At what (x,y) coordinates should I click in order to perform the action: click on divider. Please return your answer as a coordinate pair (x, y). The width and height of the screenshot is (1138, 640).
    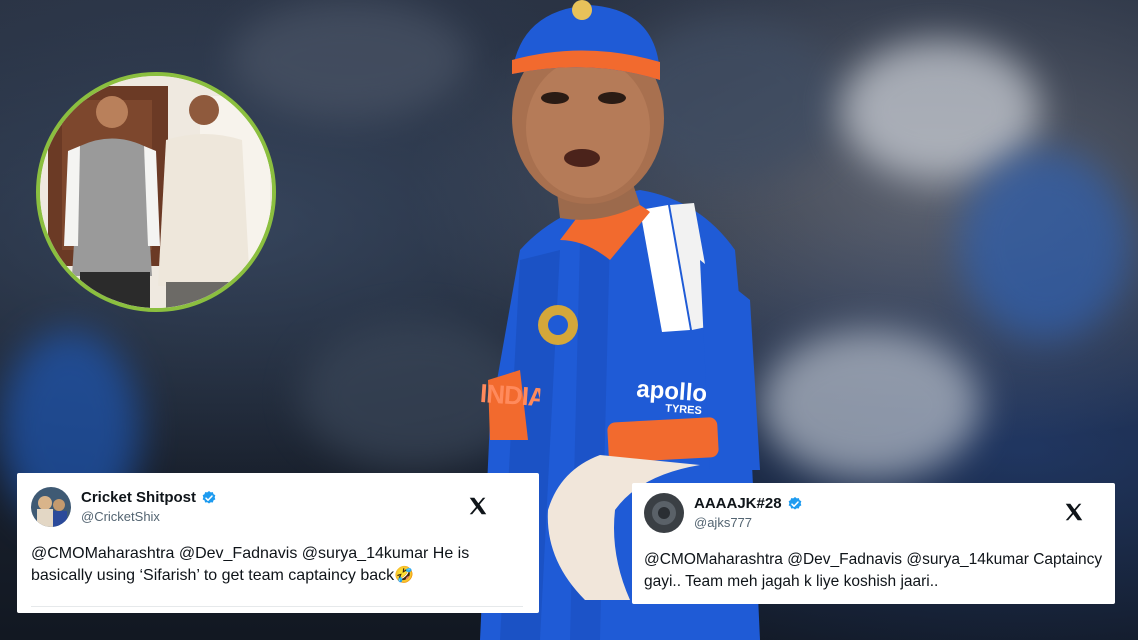
    Looking at the image, I should click on (277, 606).